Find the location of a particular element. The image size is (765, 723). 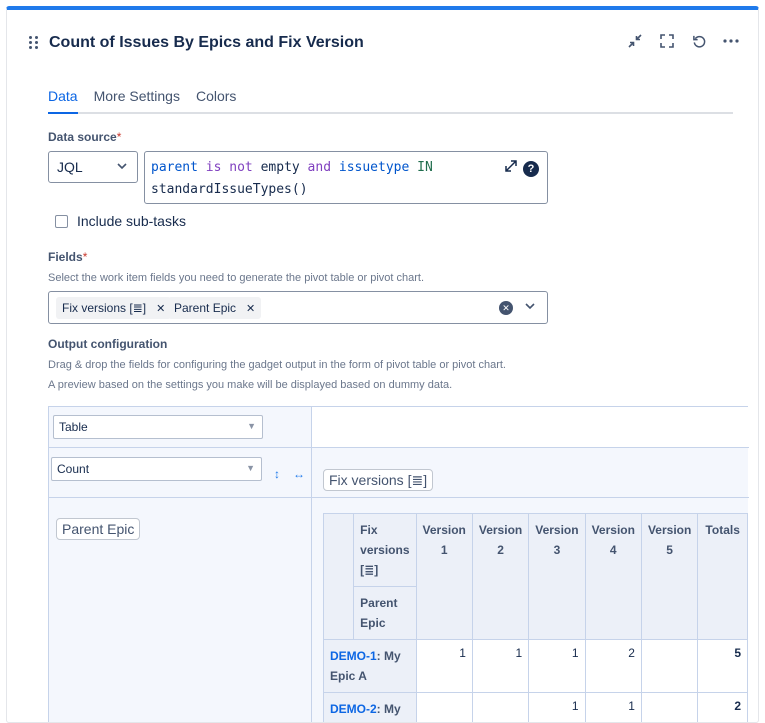

table-row: DEMO-1: My Epic A 1 1 1 2 5 is located at coordinates (535, 666).